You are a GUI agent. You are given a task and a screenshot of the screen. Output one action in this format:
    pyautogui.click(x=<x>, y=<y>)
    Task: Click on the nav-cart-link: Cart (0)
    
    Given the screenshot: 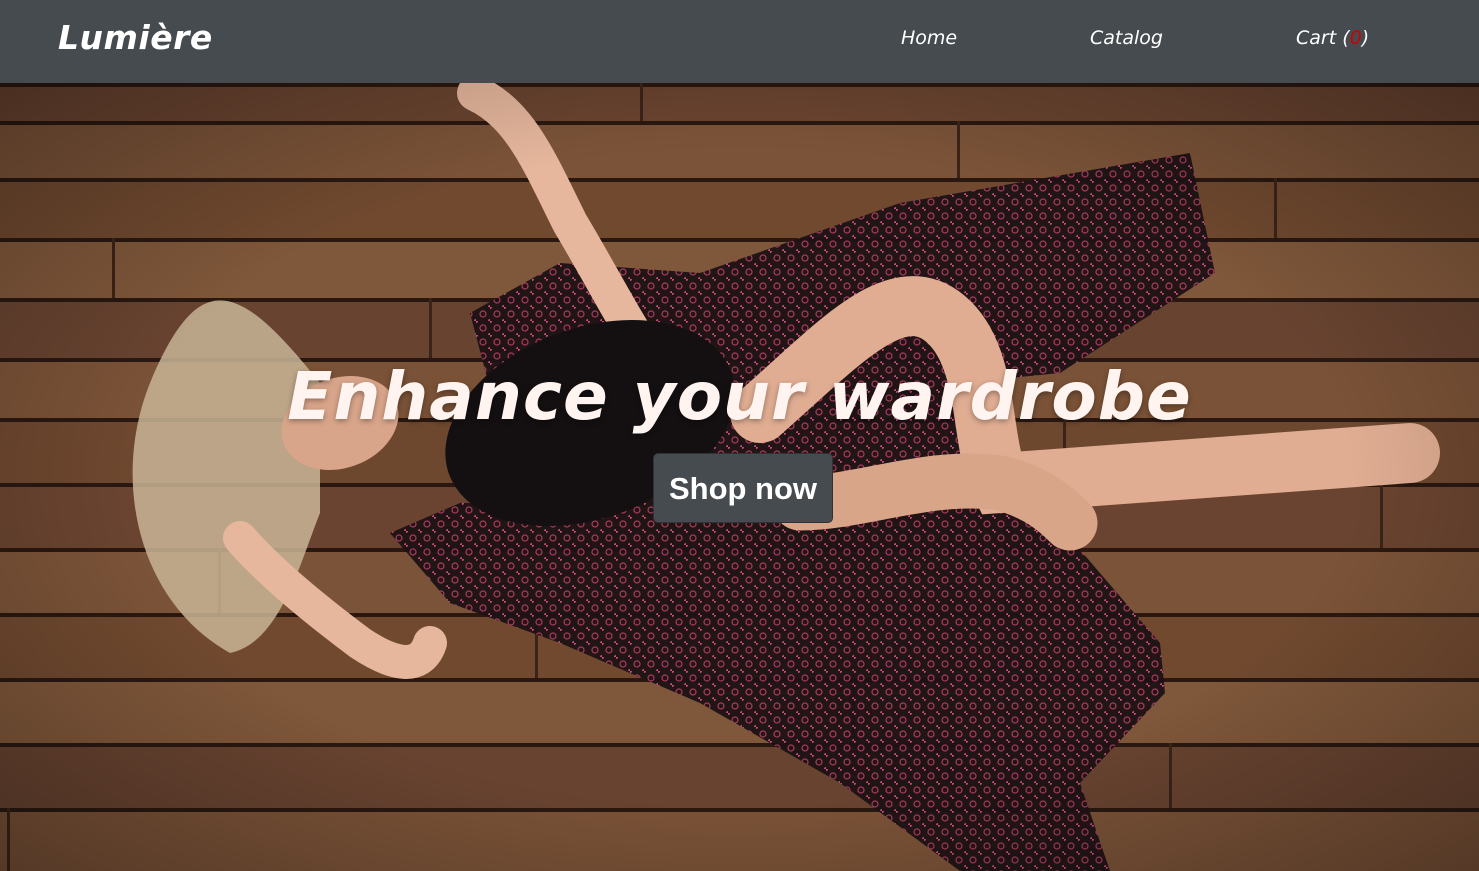 What is the action you would take?
    pyautogui.click(x=1332, y=38)
    